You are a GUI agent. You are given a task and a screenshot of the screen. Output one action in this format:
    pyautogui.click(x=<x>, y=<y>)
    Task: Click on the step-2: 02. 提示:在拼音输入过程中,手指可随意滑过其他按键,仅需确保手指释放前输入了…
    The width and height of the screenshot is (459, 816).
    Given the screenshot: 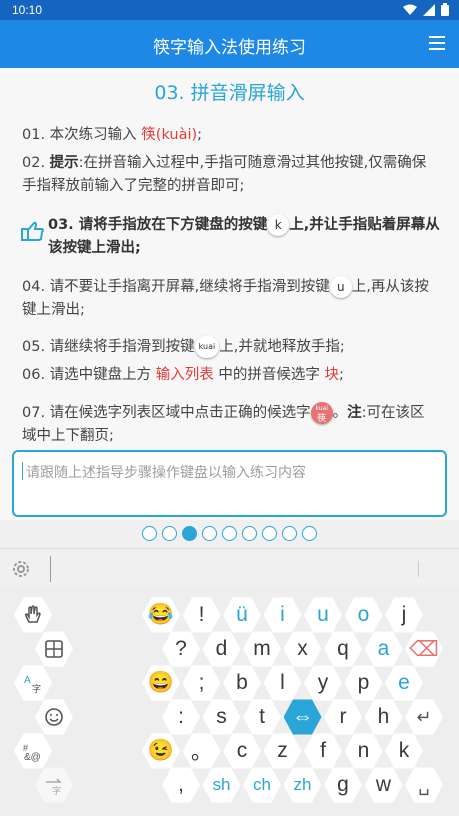 What is the action you would take?
    pyautogui.click(x=224, y=174)
    